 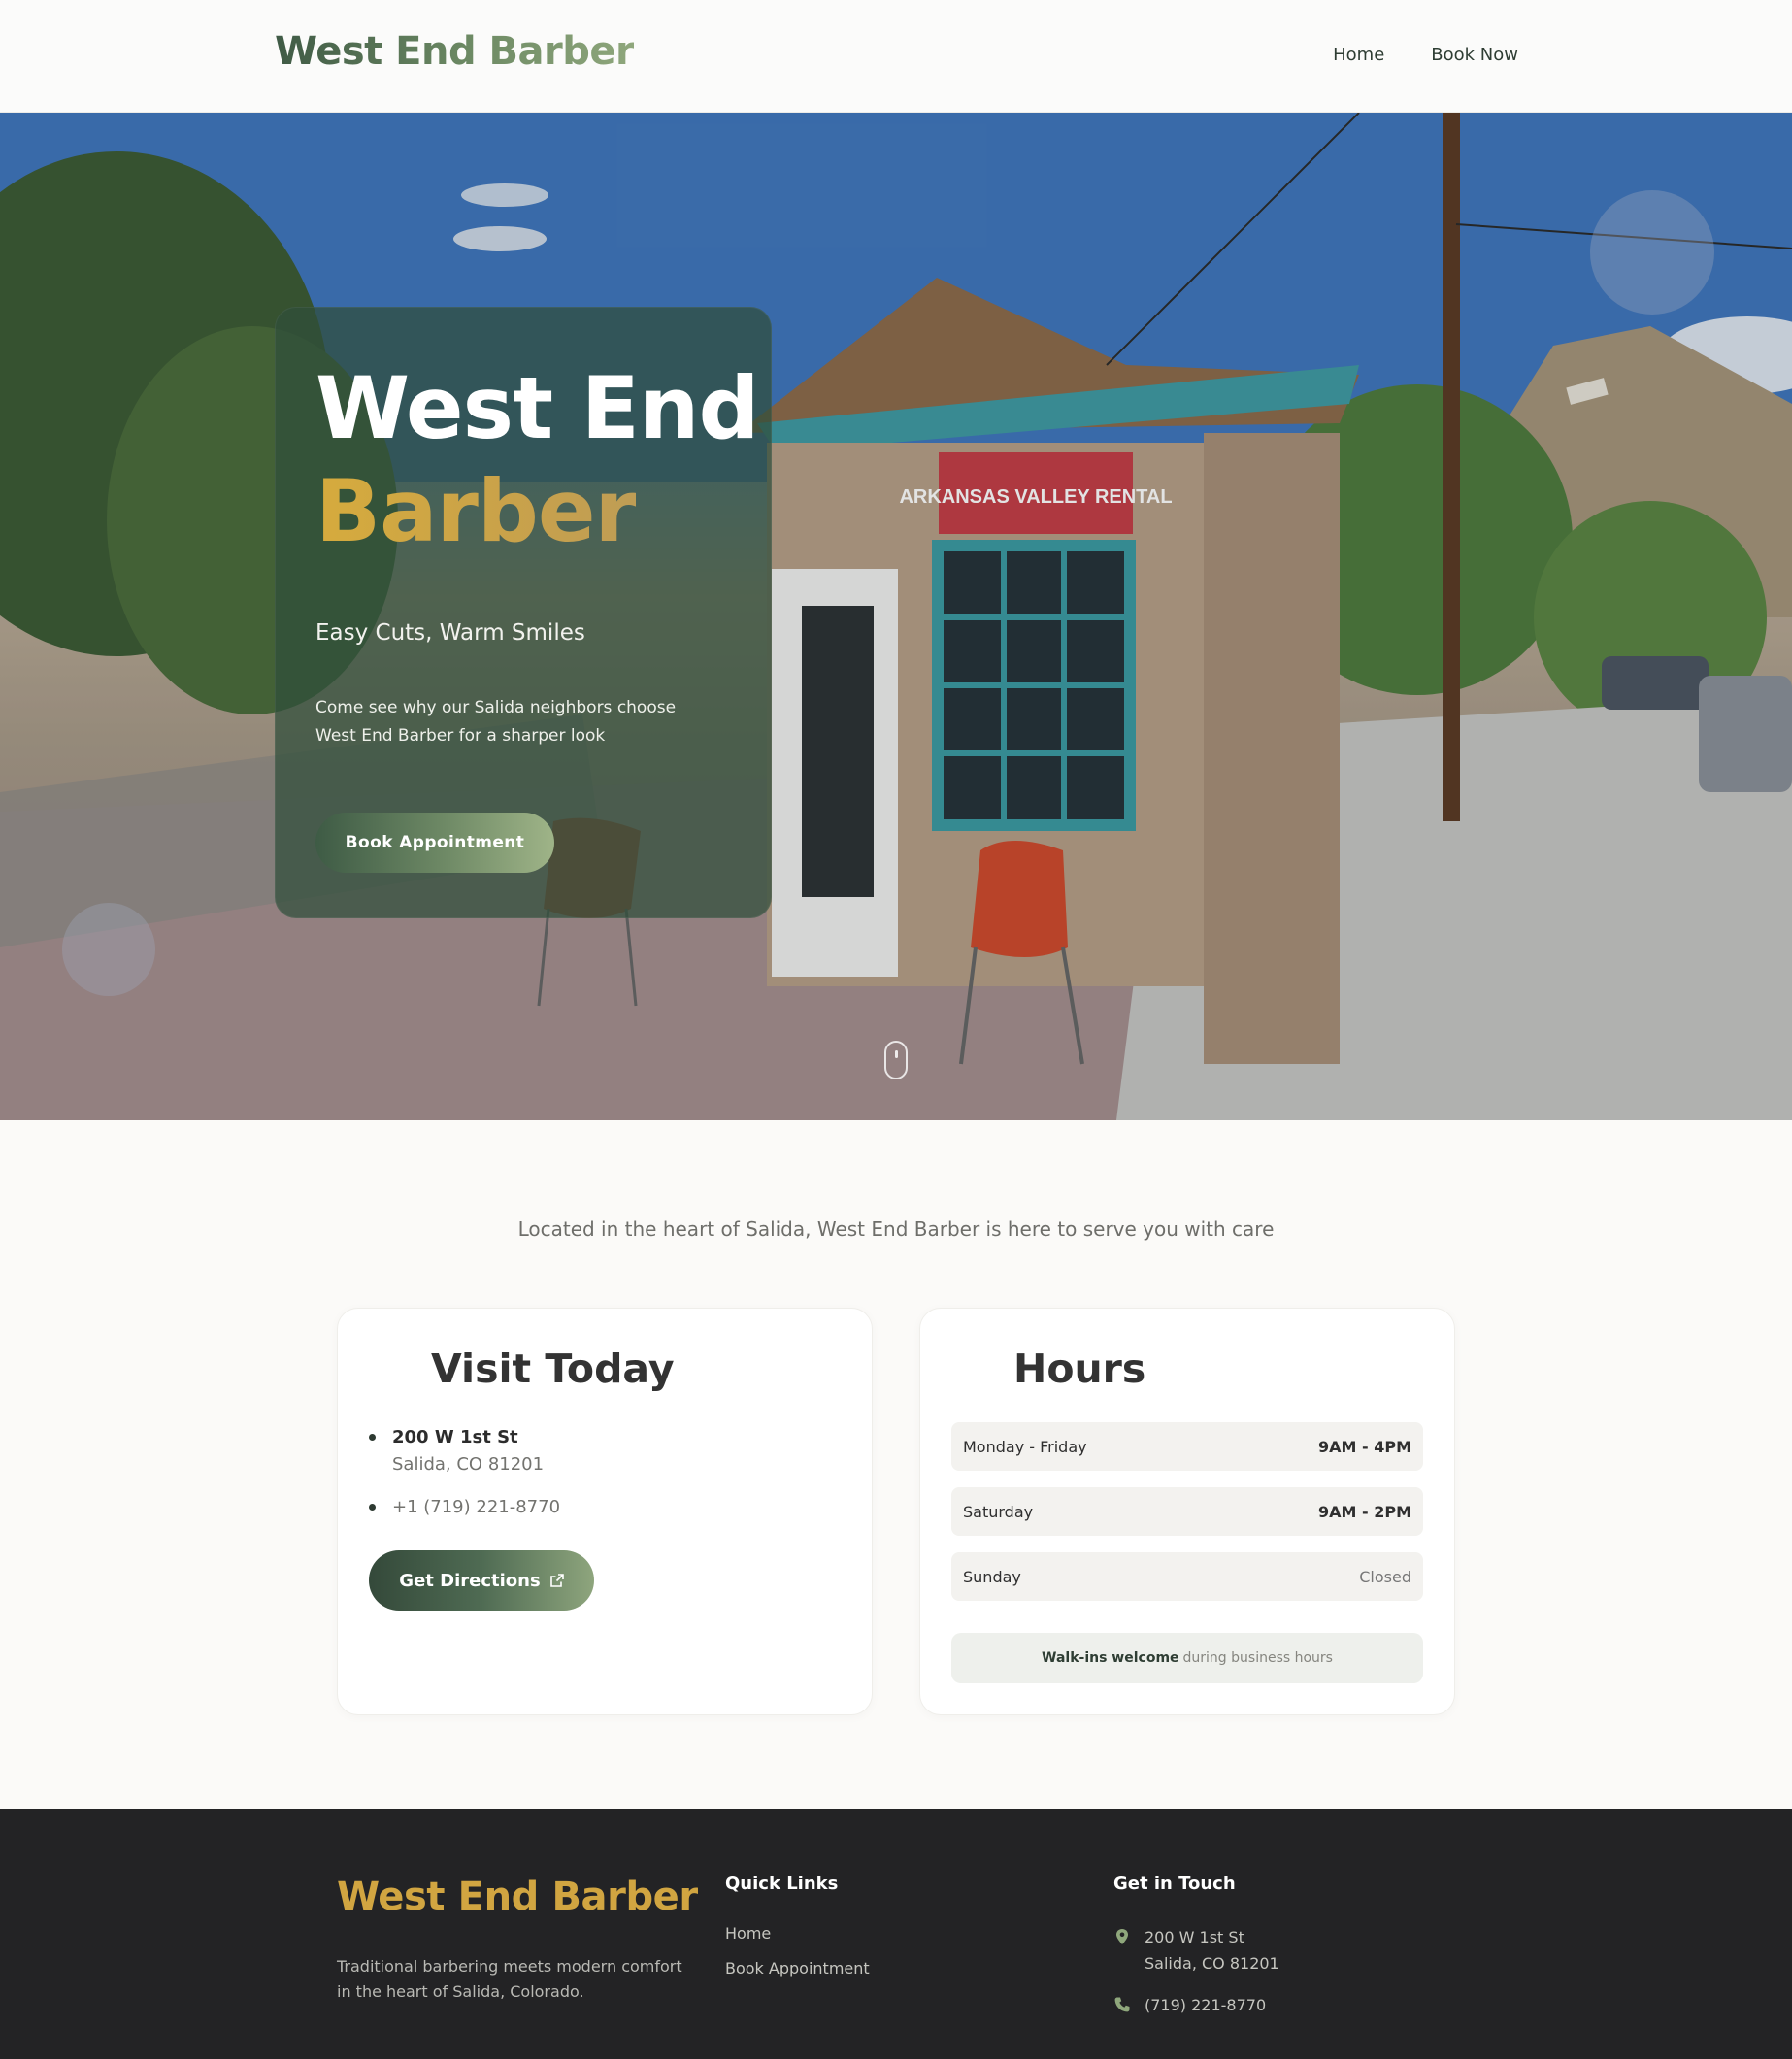 I want to click on footer-link-book-appointment: Book Appointment, so click(x=798, y=1968).